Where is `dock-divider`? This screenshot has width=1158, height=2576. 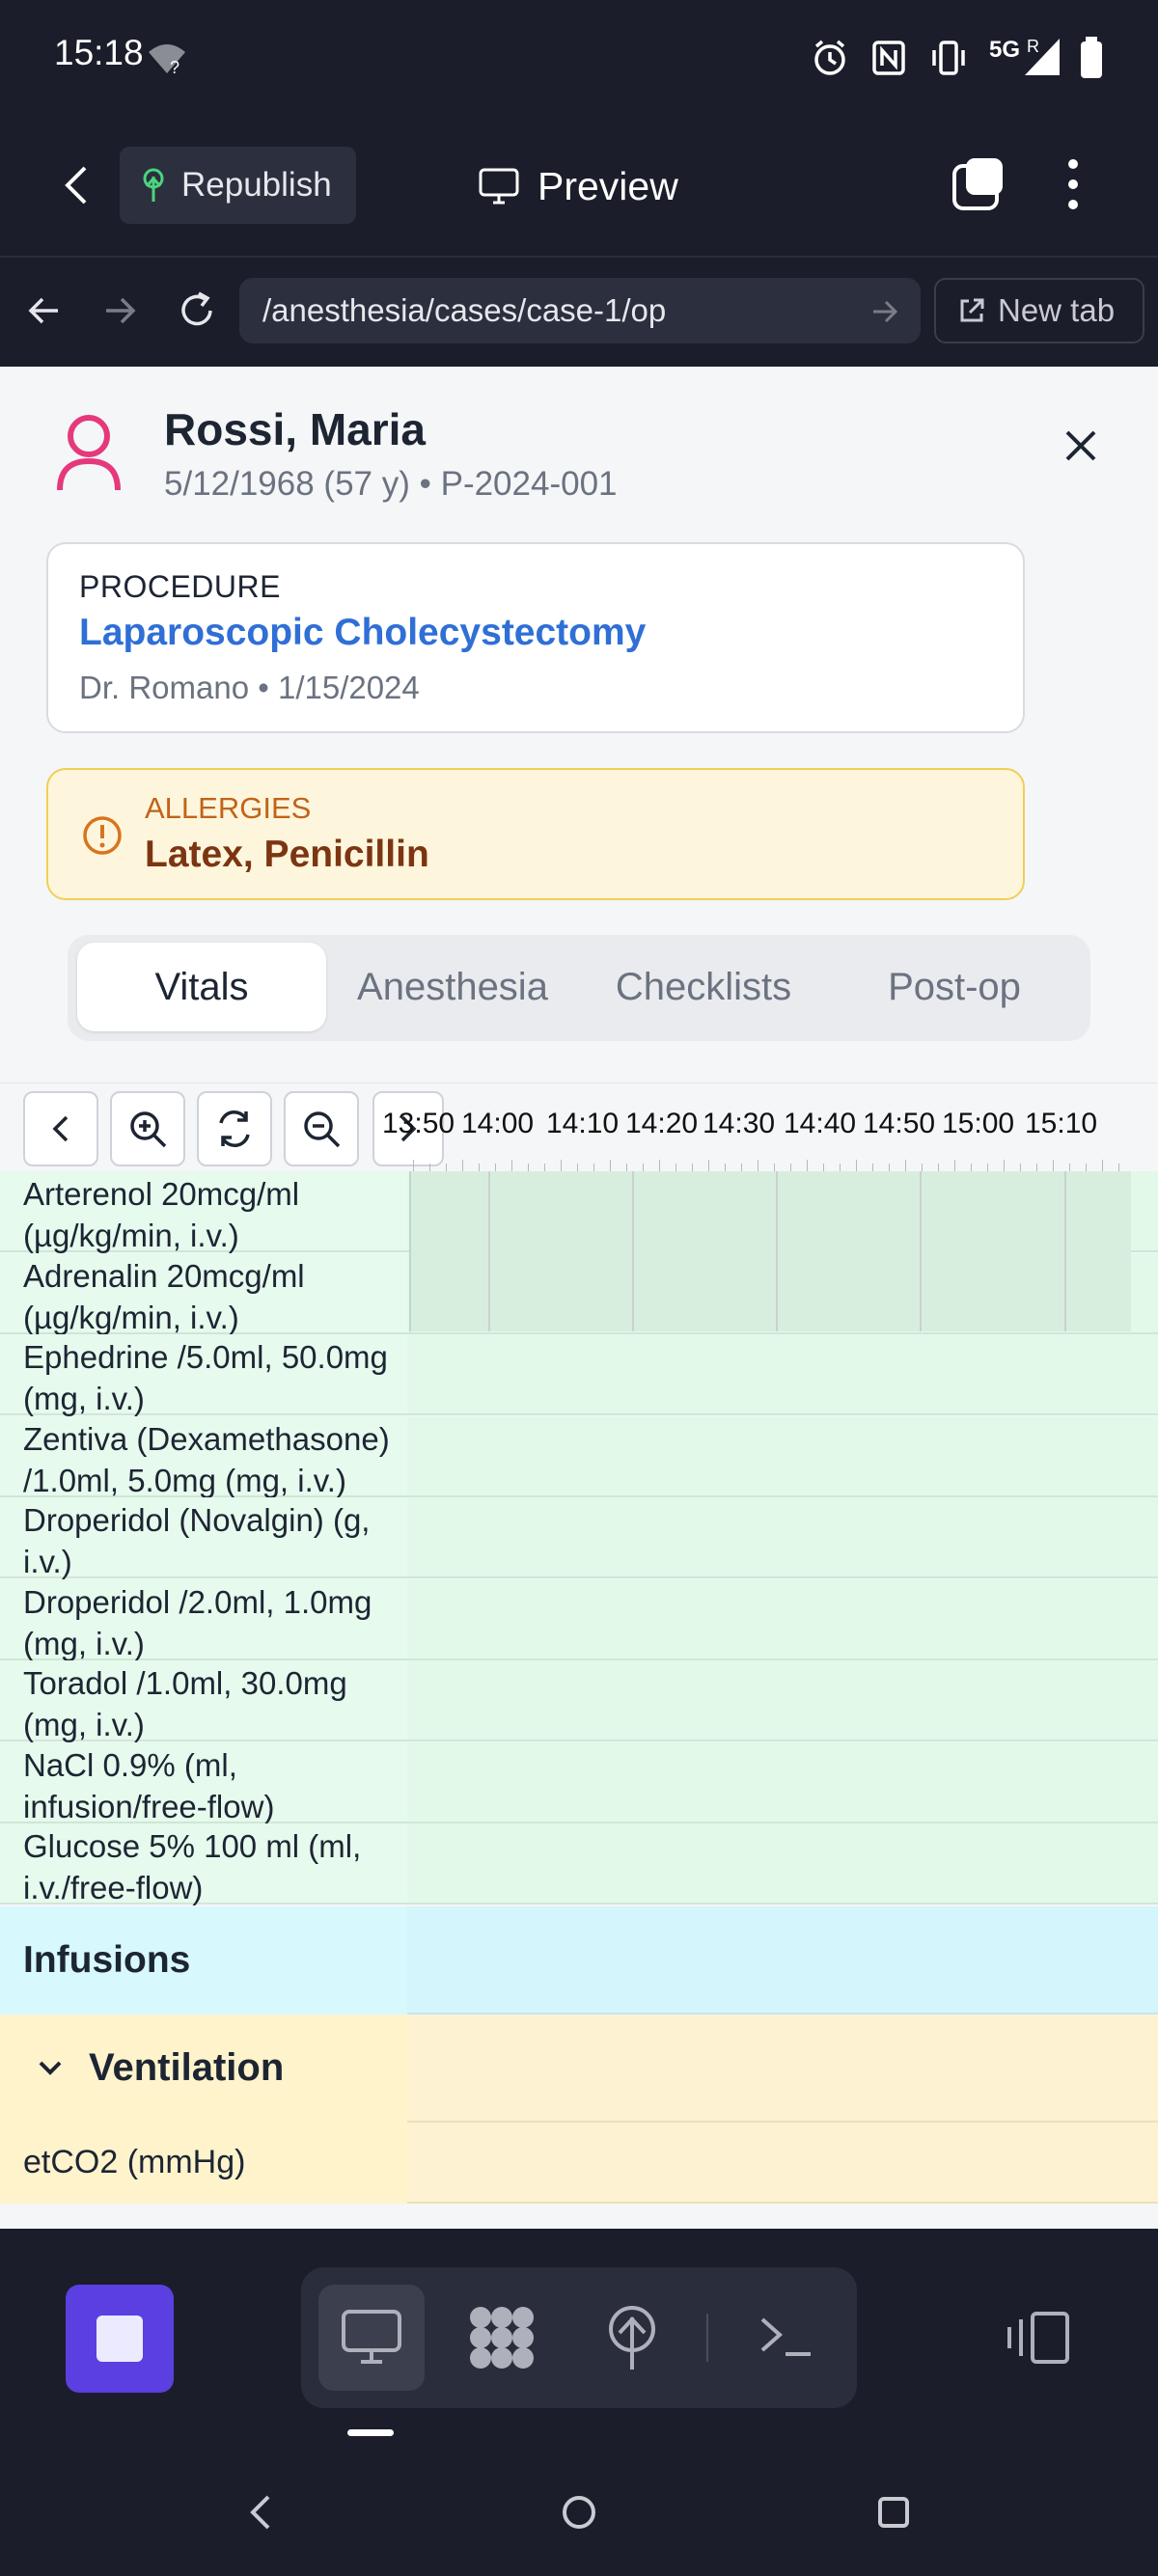
dock-divider is located at coordinates (707, 2338).